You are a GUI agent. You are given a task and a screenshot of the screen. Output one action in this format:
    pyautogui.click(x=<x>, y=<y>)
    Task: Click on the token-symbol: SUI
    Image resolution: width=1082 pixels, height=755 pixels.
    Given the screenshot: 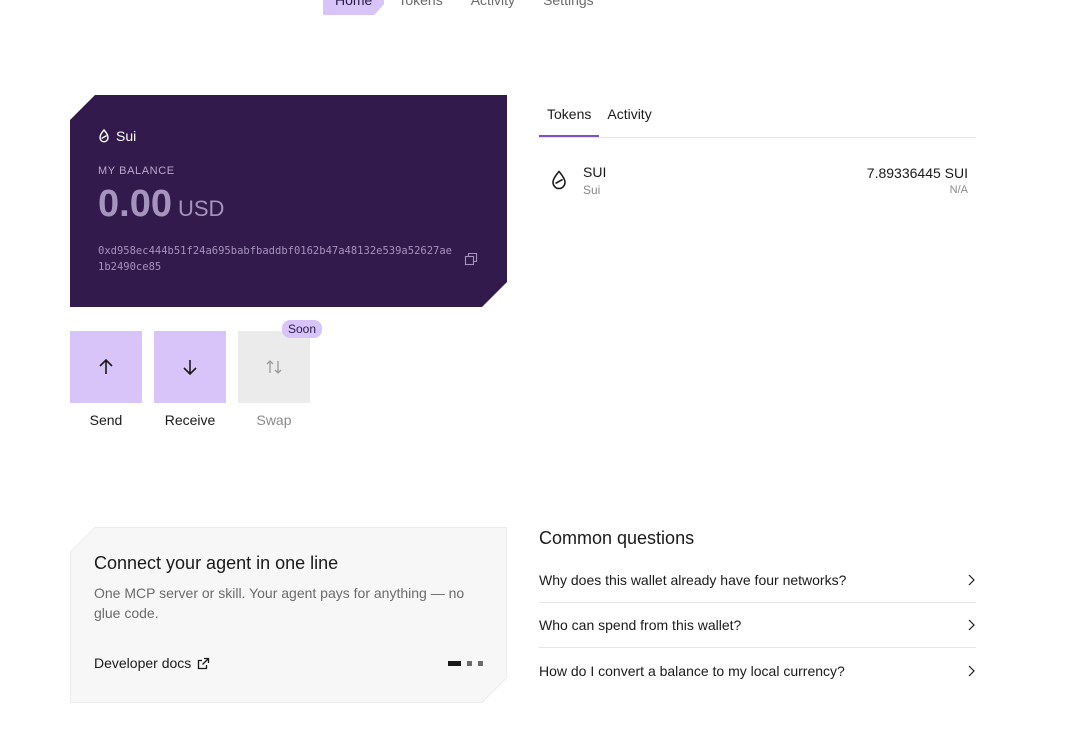 What is the action you would take?
    pyautogui.click(x=595, y=171)
    